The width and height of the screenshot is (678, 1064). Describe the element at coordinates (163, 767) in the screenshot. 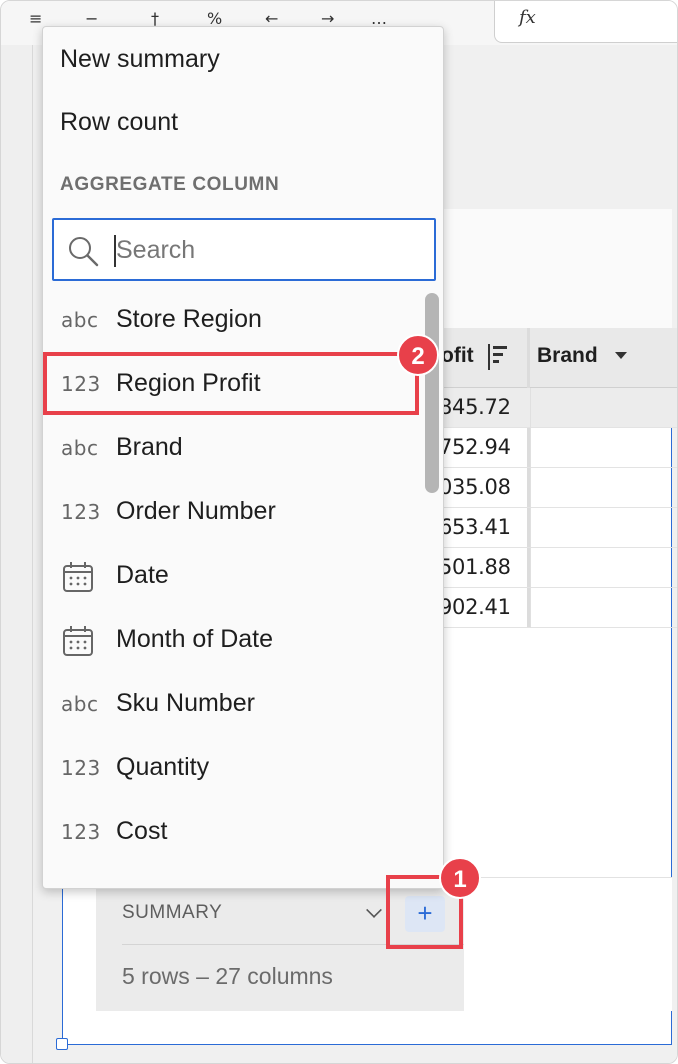

I see `column-option-label: Quantity` at that location.